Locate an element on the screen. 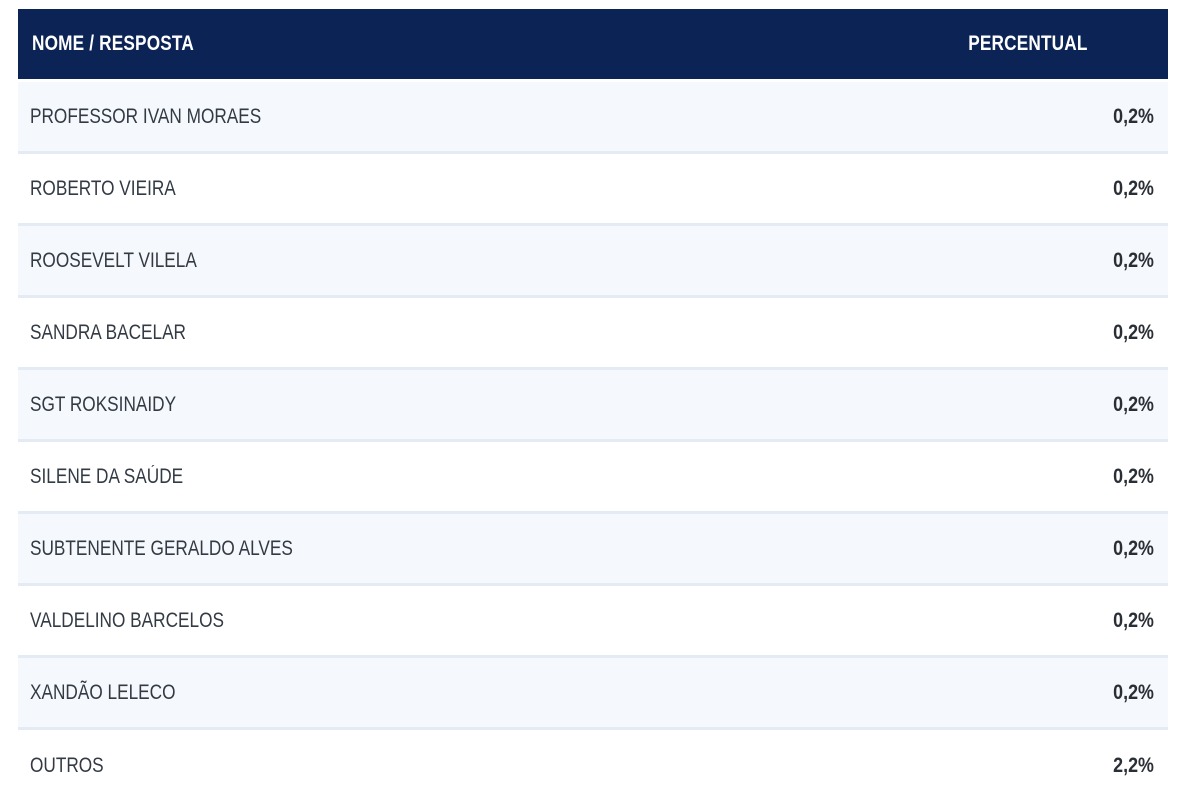 The width and height of the screenshot is (1200, 802). table-row: SILENE DA SAÚDE 0,2% is located at coordinates (593, 478).